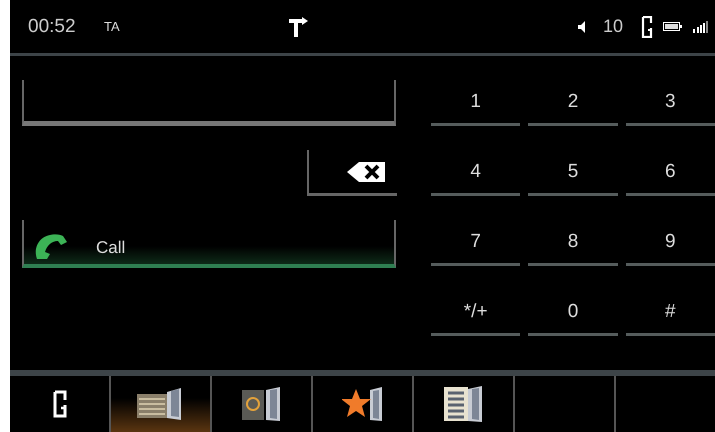  What do you see at coordinates (366, 172) in the screenshot?
I see `backspace-icon` at bounding box center [366, 172].